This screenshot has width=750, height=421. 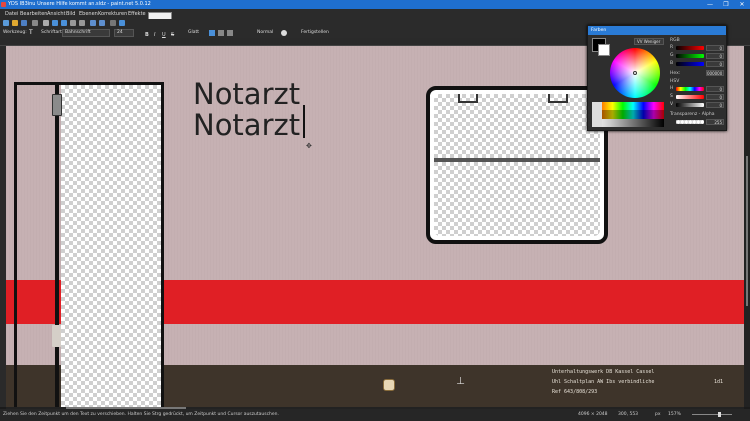 I want to click on palette-swatches, so click(x=628, y=114).